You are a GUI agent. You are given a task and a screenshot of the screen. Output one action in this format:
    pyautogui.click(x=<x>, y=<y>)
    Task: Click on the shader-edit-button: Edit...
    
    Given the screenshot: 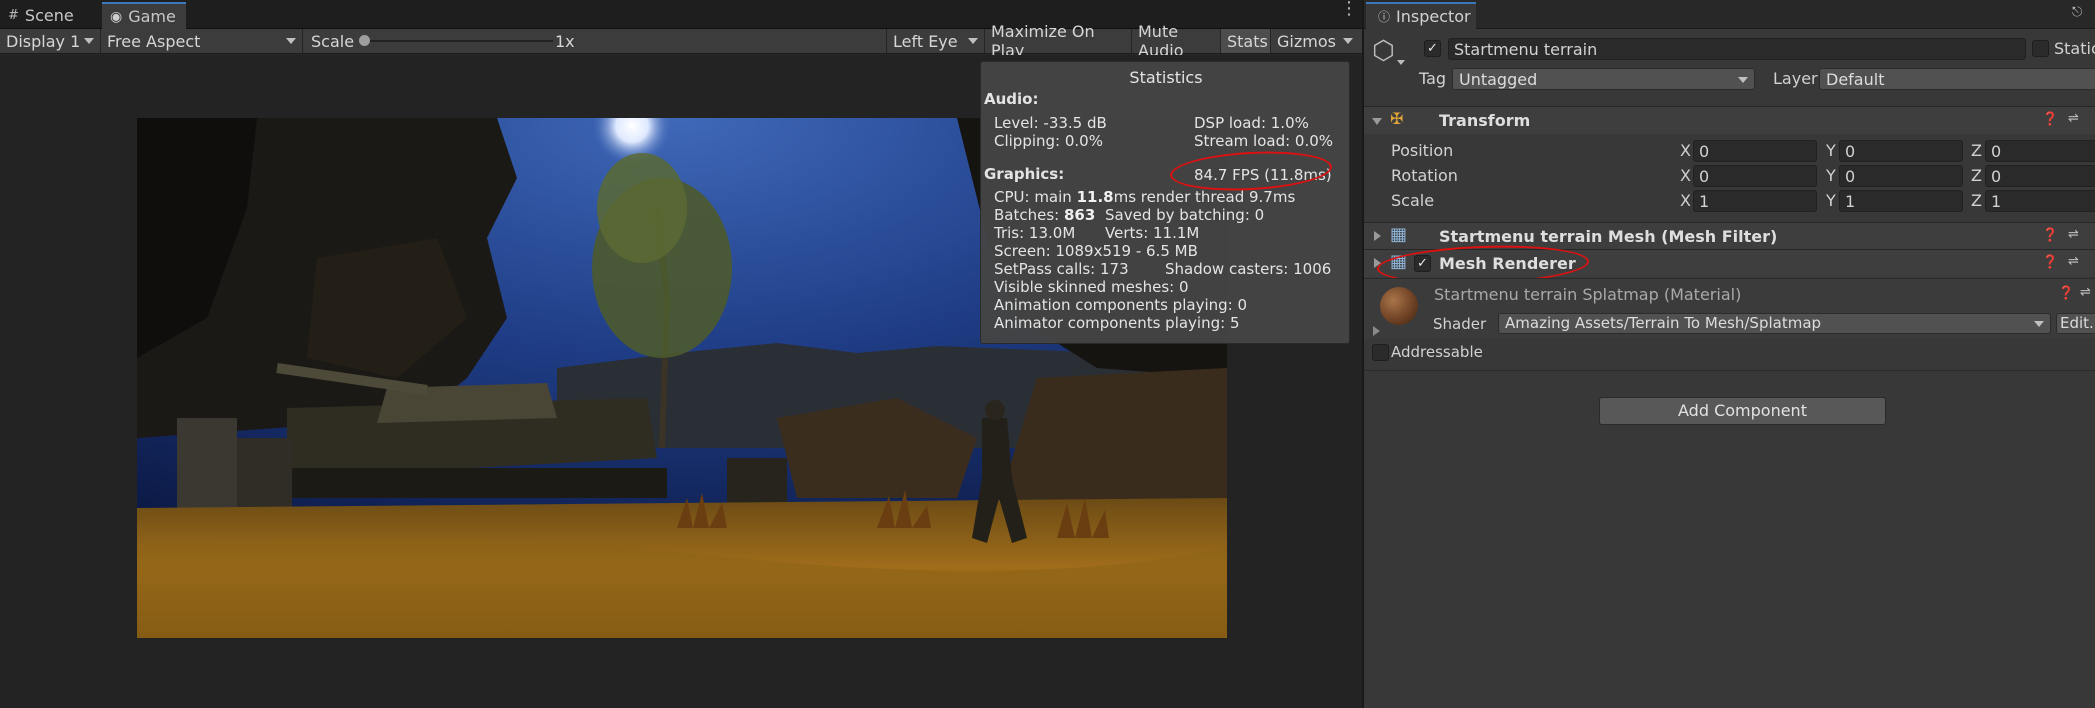 What is the action you would take?
    pyautogui.click(x=2075, y=323)
    